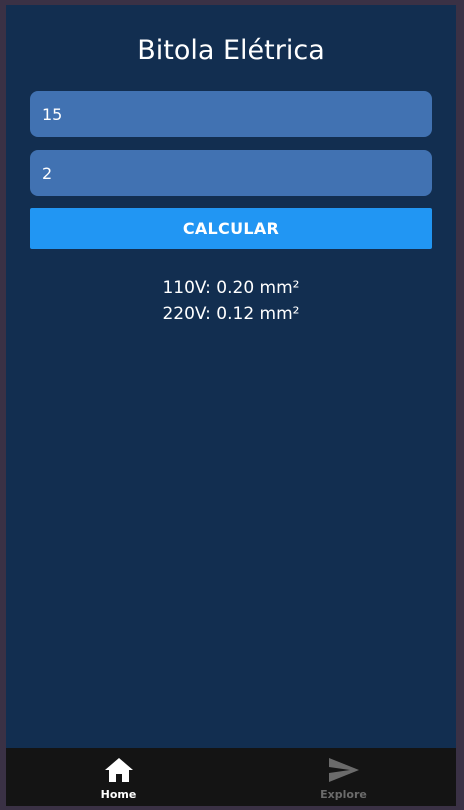 This screenshot has height=810, width=464. I want to click on results-panel: 110V: 0.20 mm² 220V: 0.12 mm², so click(231, 301).